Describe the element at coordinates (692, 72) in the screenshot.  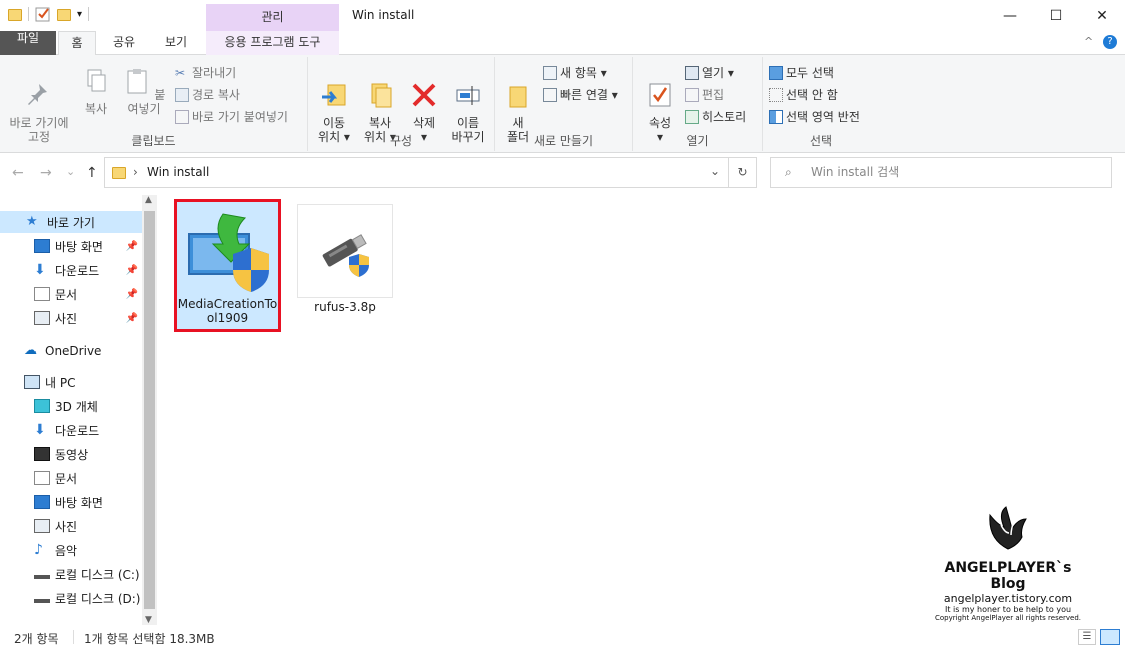
I see `open-icon` at that location.